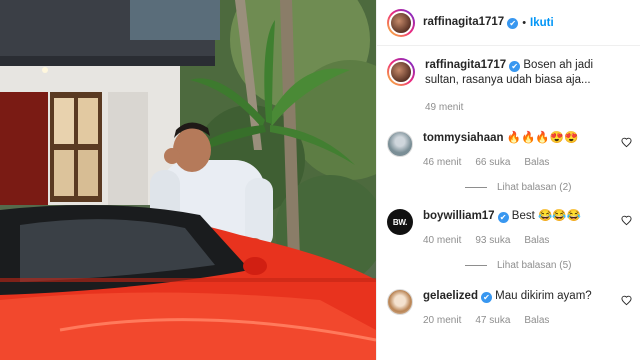  Describe the element at coordinates (442, 240) in the screenshot. I see `comment-timestamp: 40 menit` at that location.